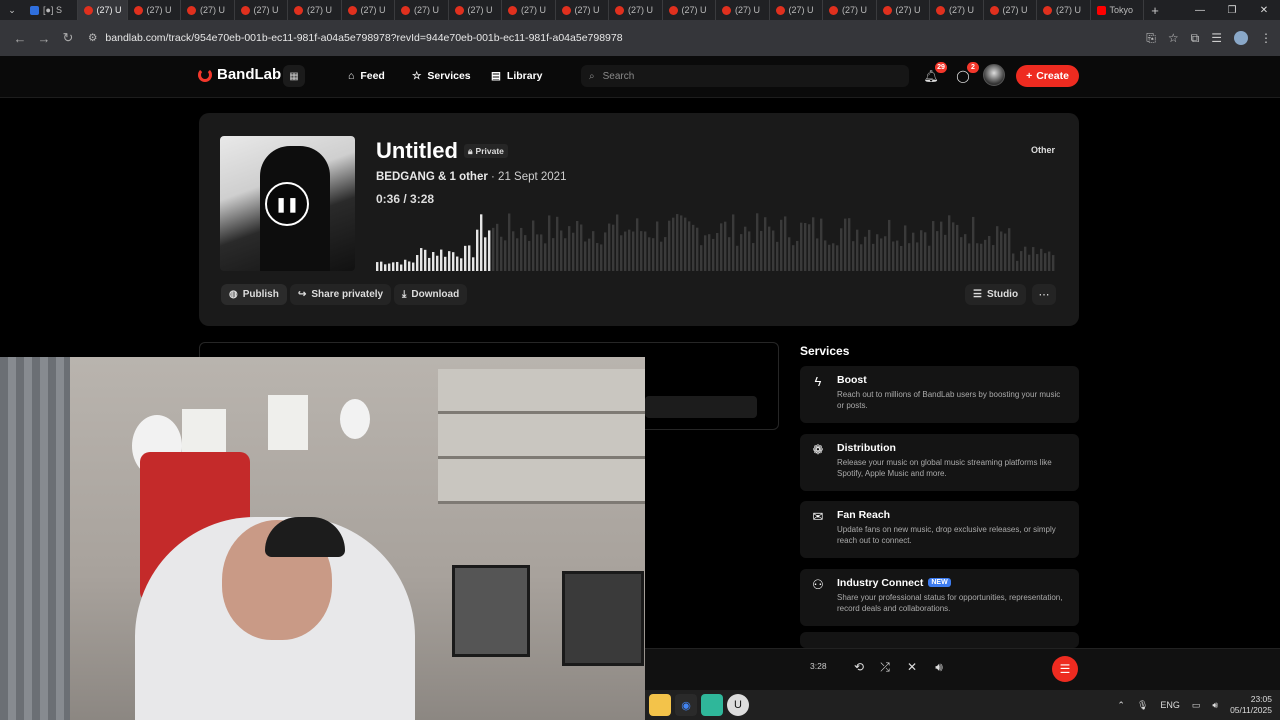 Image resolution: width=1280 pixels, height=720 pixels. I want to click on tab-search-icon: ⌄, so click(12, 10).